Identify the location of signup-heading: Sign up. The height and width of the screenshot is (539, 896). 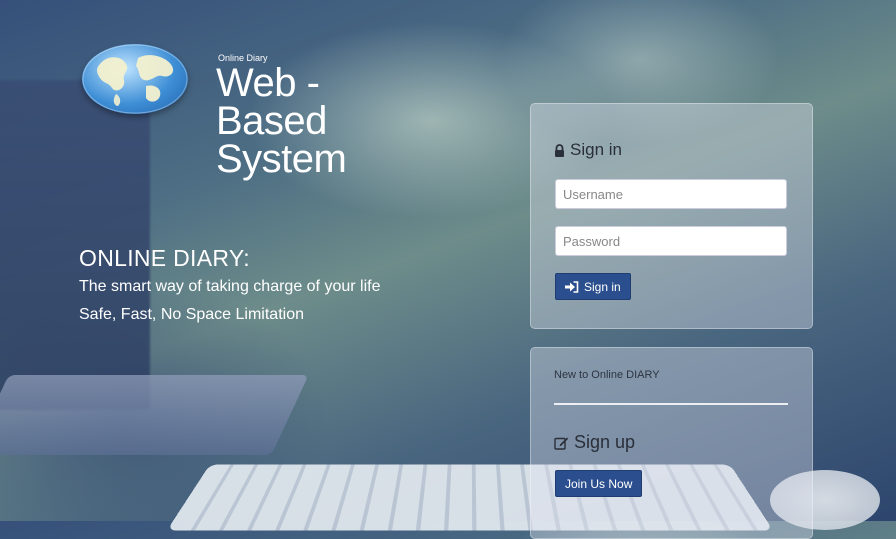
(594, 442).